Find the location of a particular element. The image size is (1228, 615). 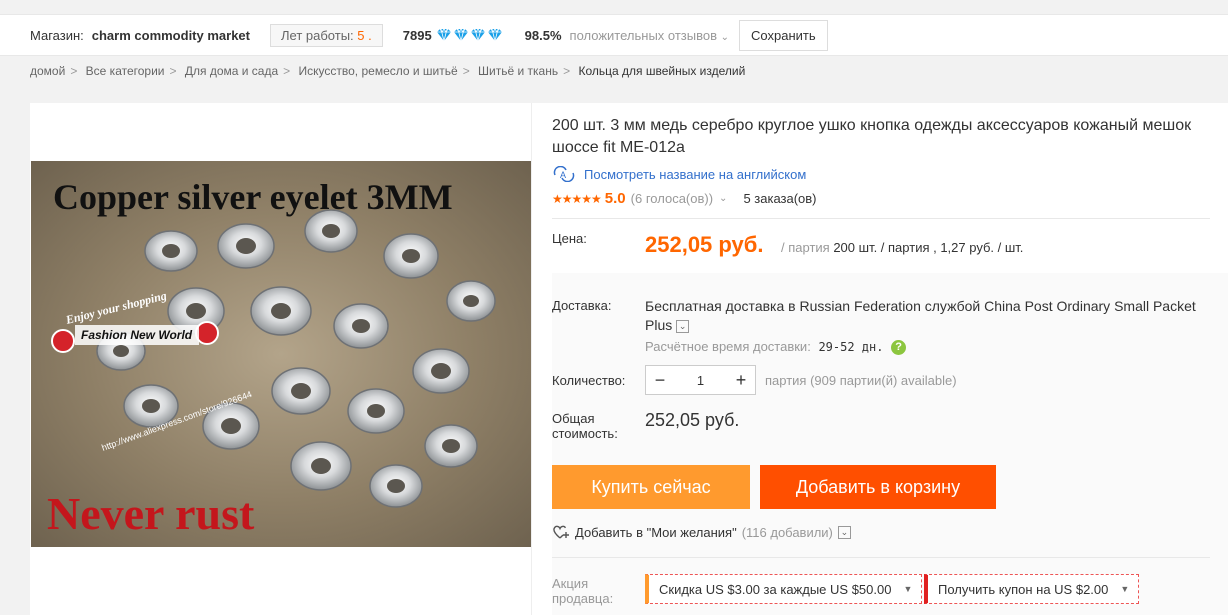

breadcrumb-home-garden: Для дома и сада is located at coordinates (231, 71).